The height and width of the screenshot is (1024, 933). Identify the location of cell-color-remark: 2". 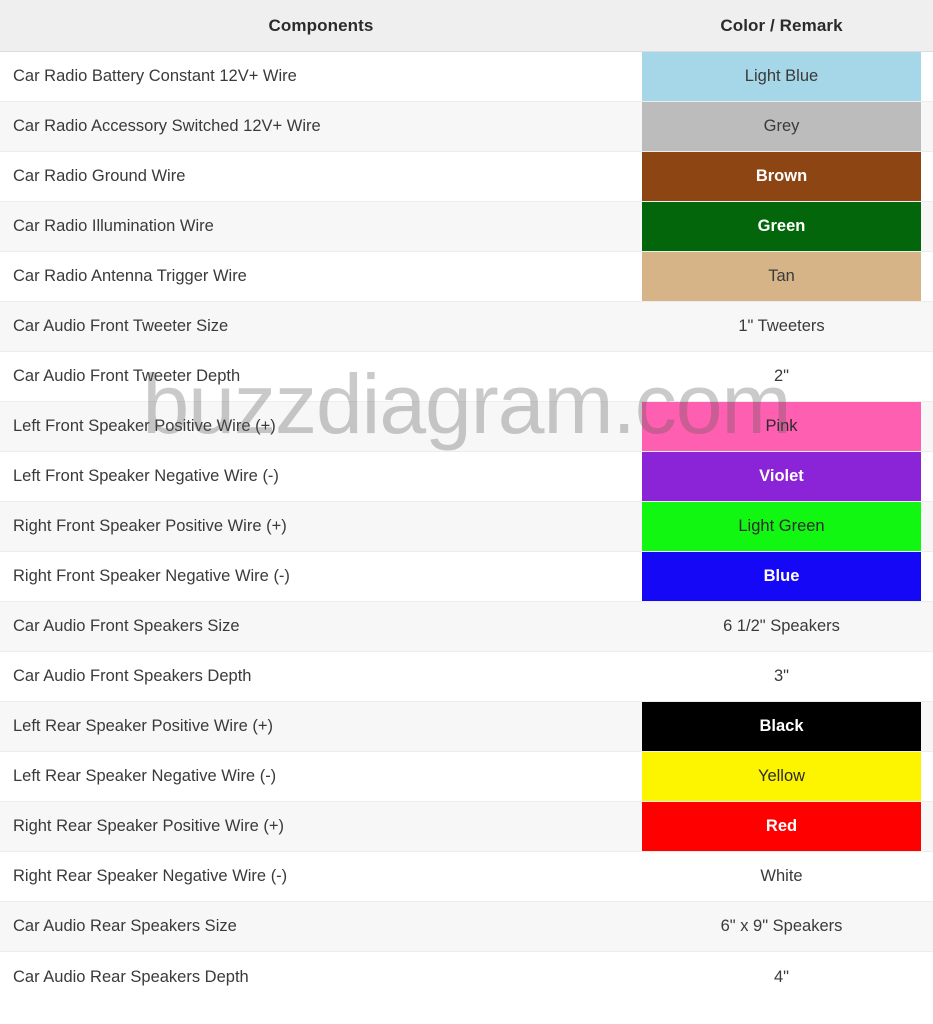
(787, 376).